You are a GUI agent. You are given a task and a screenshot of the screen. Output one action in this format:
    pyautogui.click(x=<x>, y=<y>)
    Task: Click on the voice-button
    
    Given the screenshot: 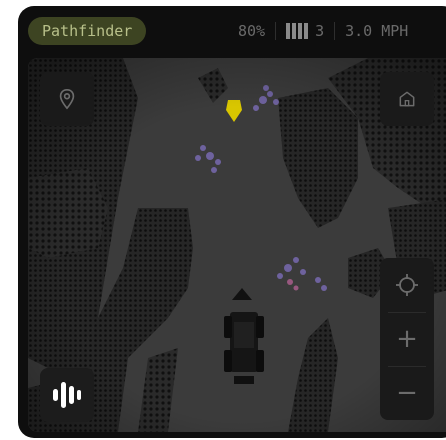 What is the action you would take?
    pyautogui.click(x=67, y=395)
    